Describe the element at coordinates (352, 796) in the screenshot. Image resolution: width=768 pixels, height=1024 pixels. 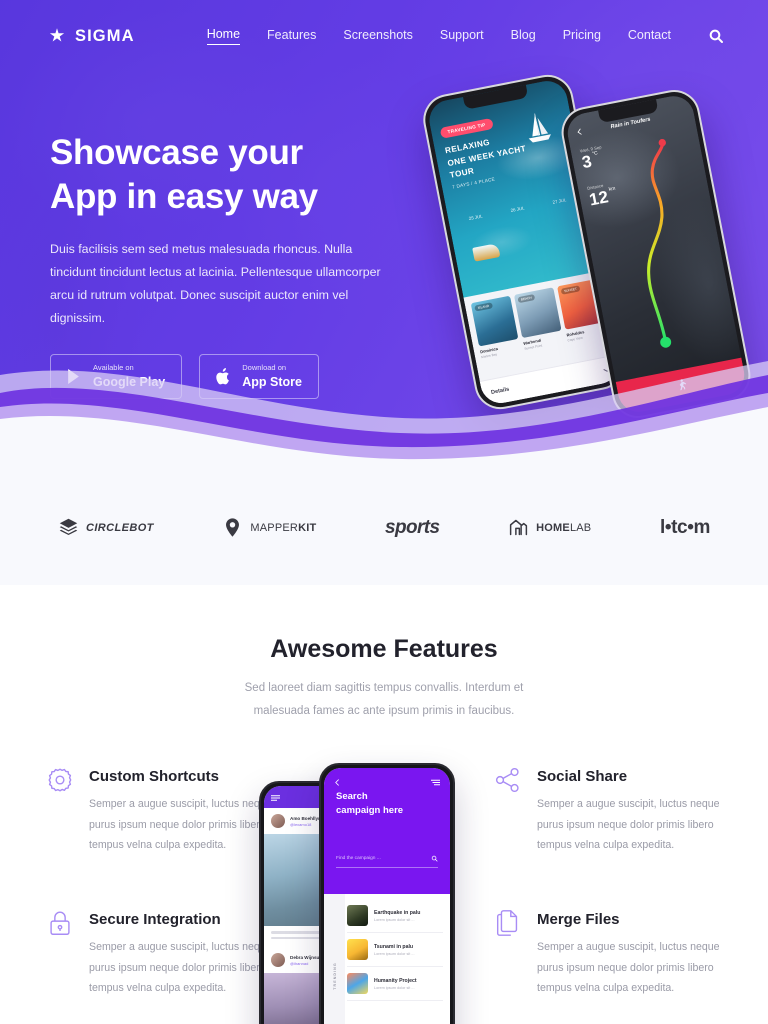
I see `campaign-heading-line-1: Search` at that location.